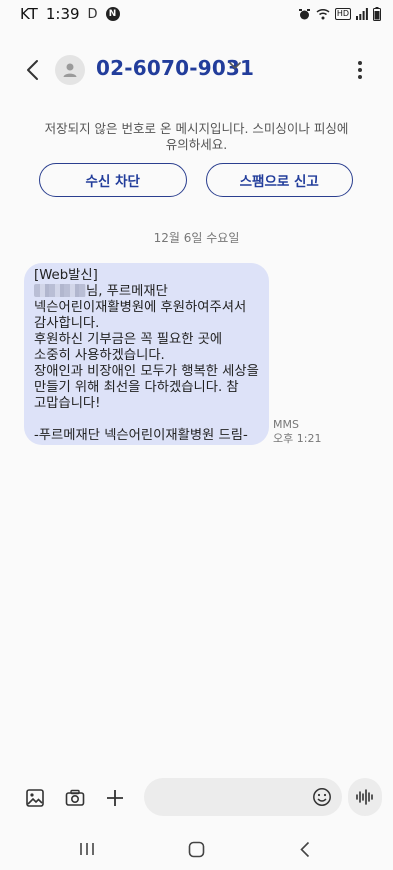 The height and width of the screenshot is (870, 393). Describe the element at coordinates (323, 14) in the screenshot. I see `wifi-icon` at that location.